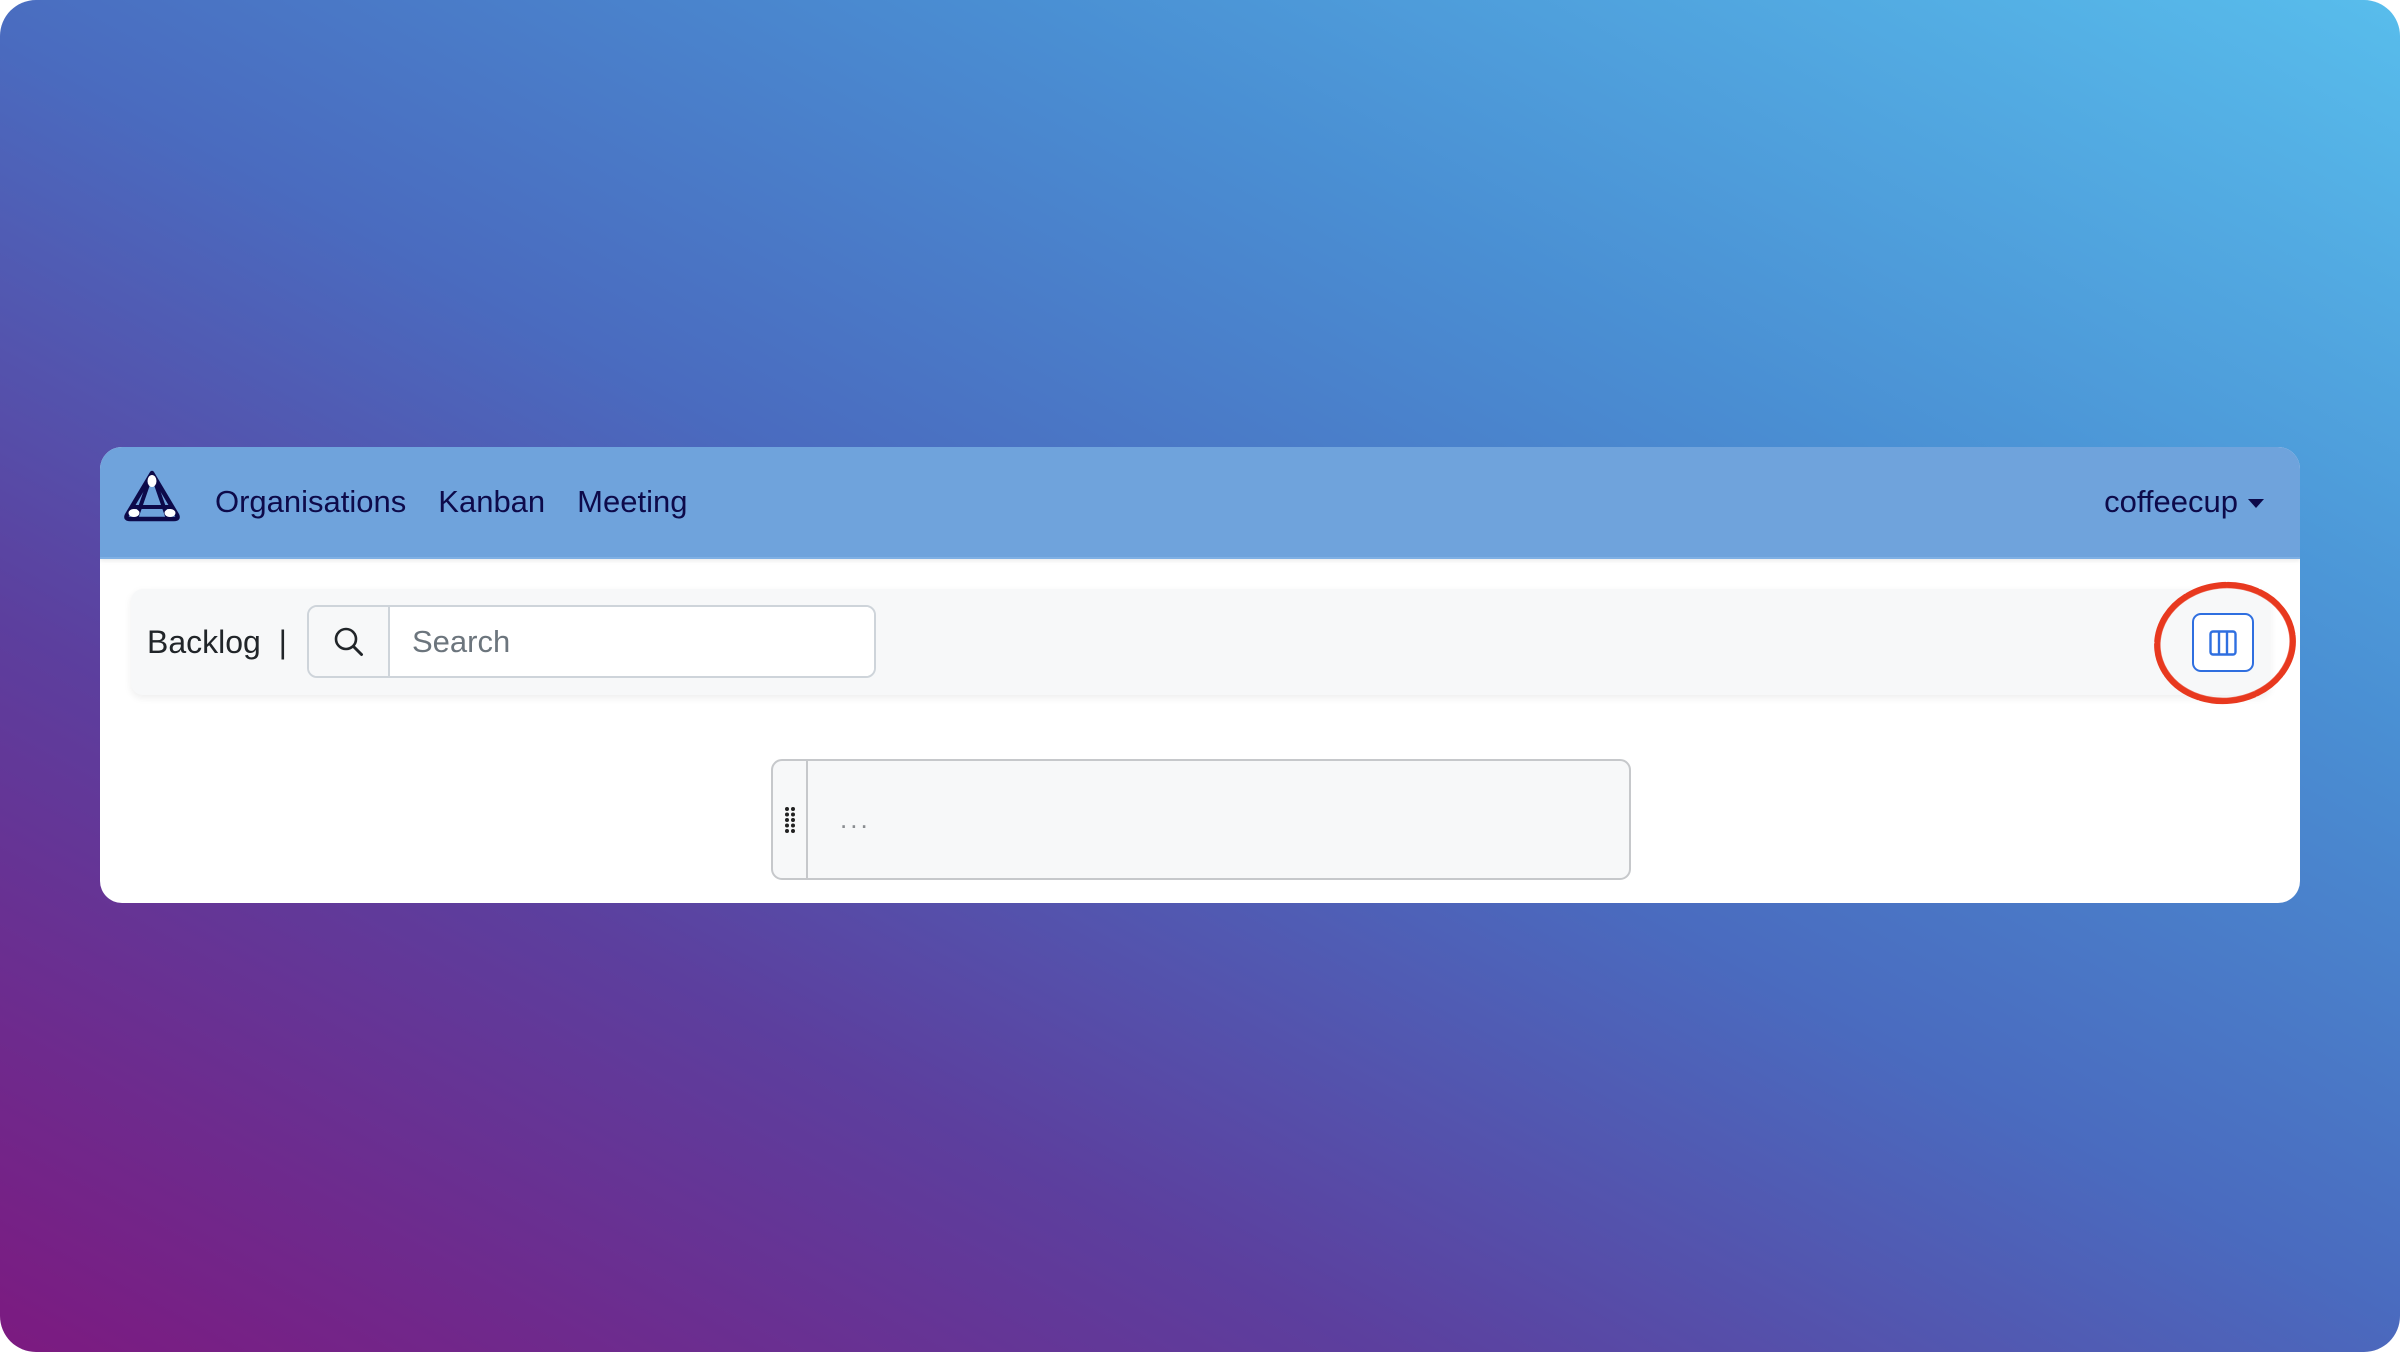  I want to click on navbar: Organisations Kanban Meeting coffeecup, so click(1200, 503).